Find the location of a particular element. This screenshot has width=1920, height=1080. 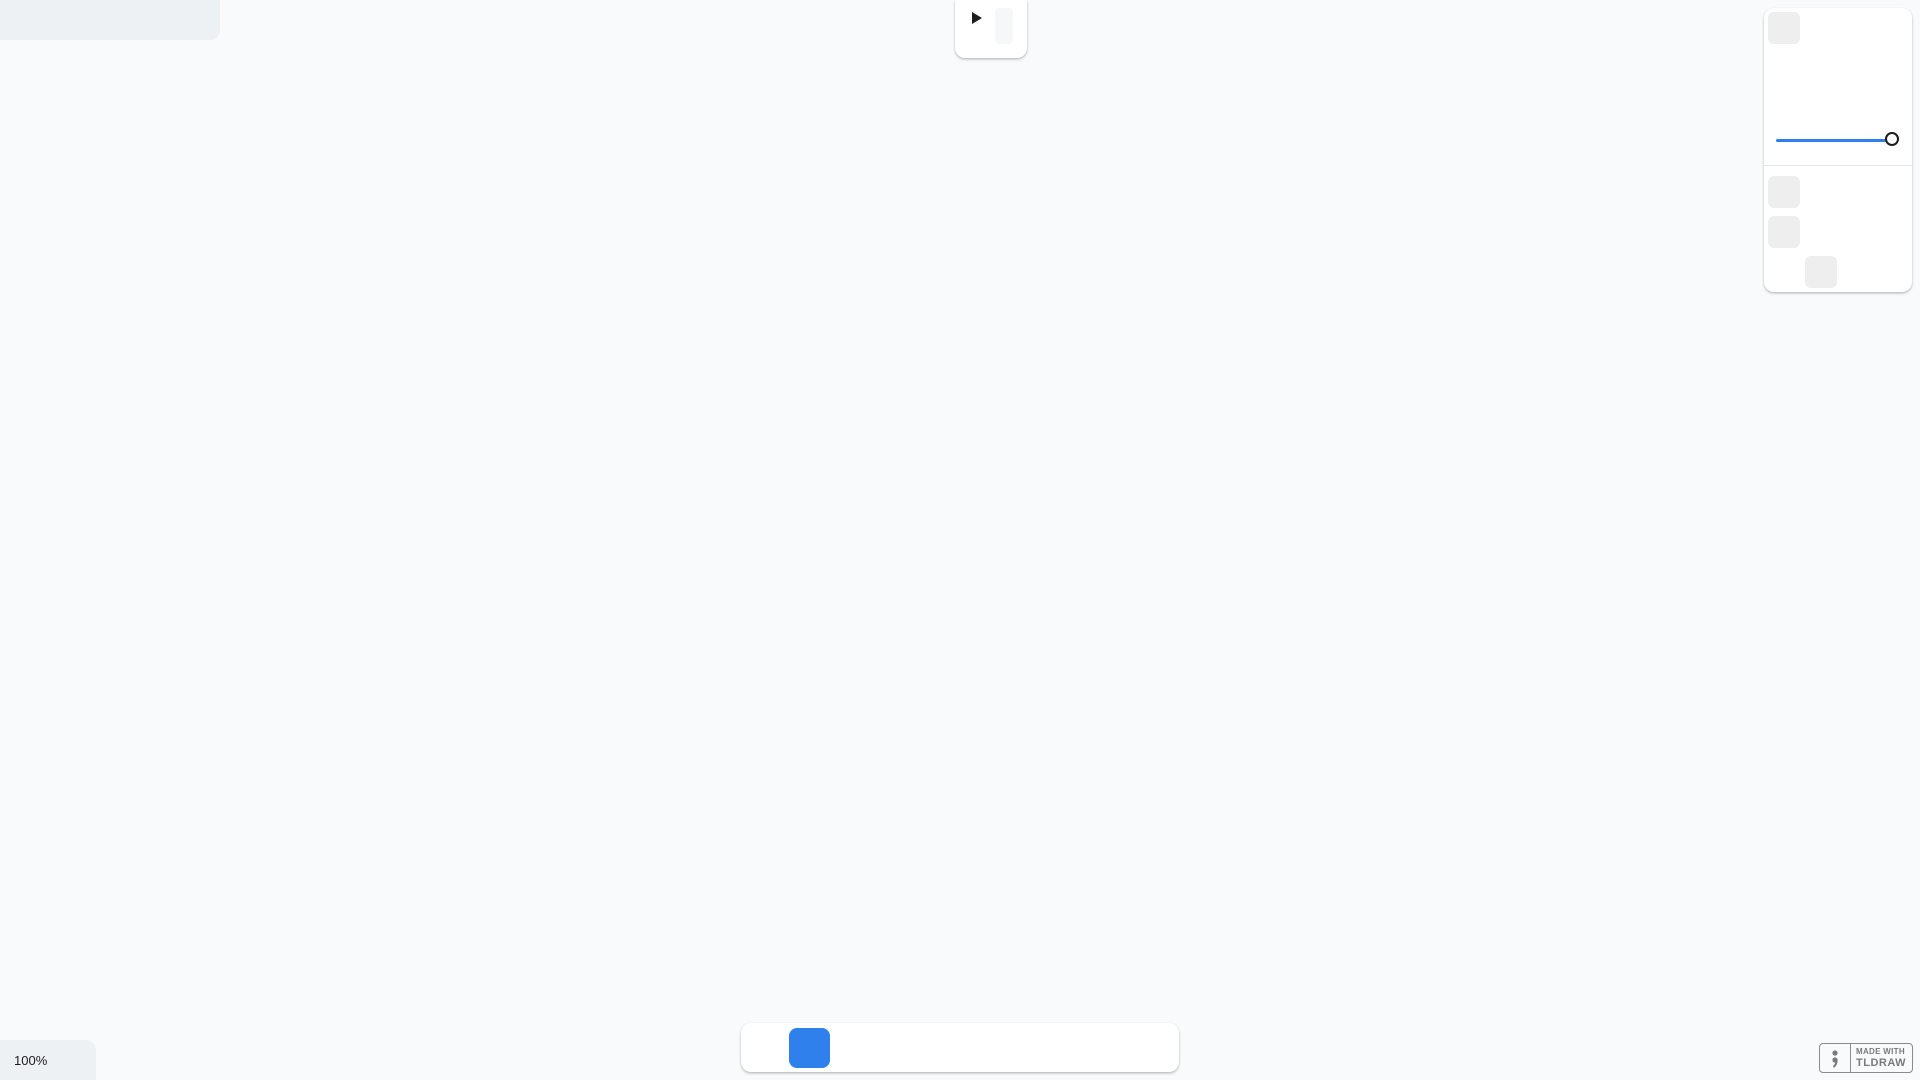

panel-divider is located at coordinates (1838, 165).